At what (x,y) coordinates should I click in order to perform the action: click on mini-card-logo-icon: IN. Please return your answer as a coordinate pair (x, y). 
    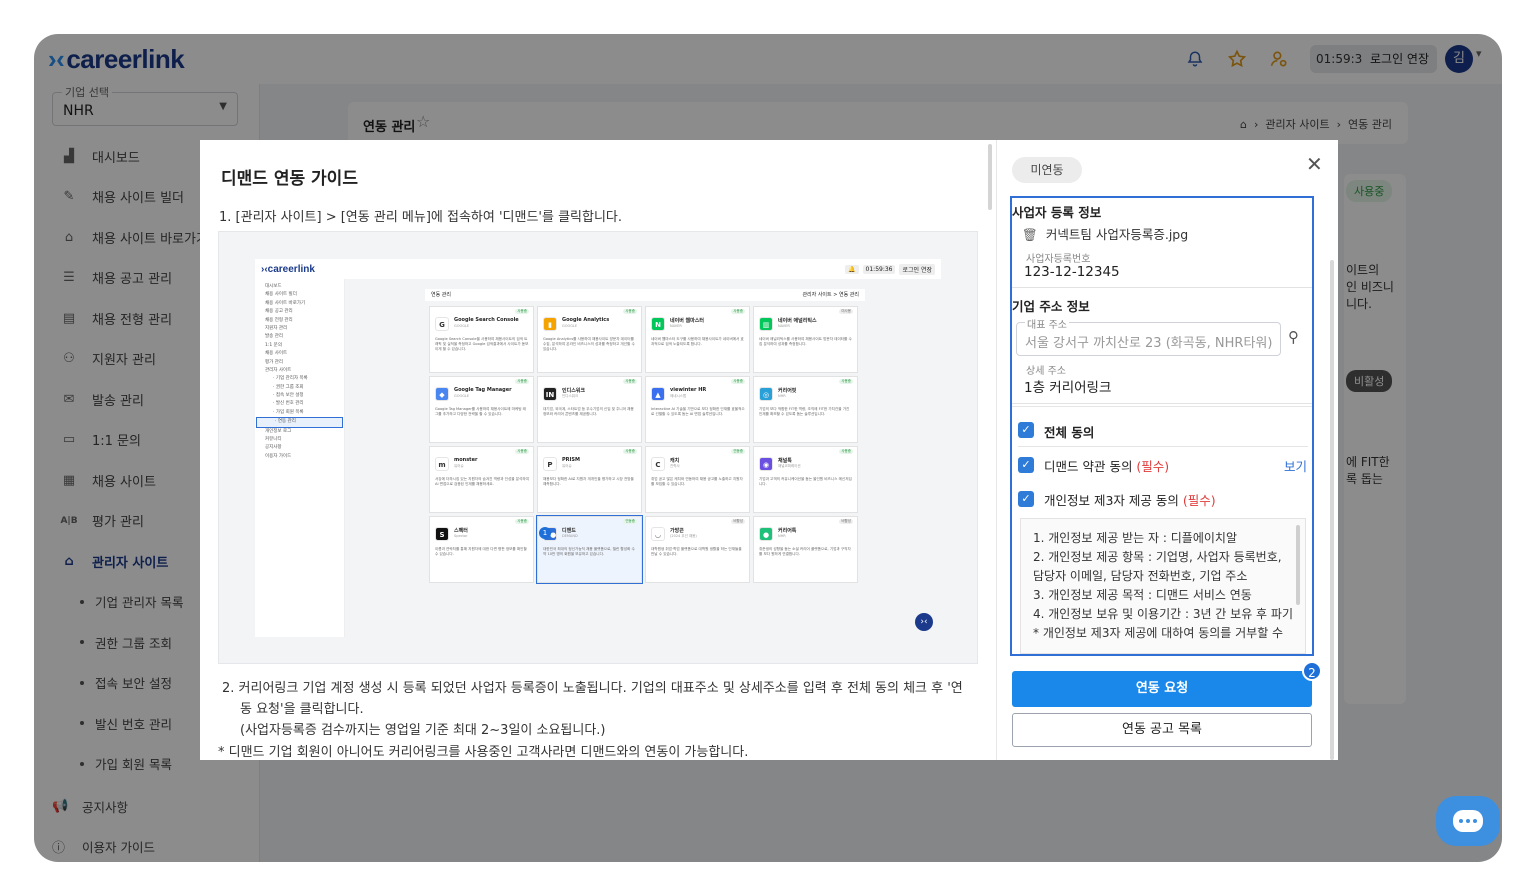
    Looking at the image, I should click on (550, 394).